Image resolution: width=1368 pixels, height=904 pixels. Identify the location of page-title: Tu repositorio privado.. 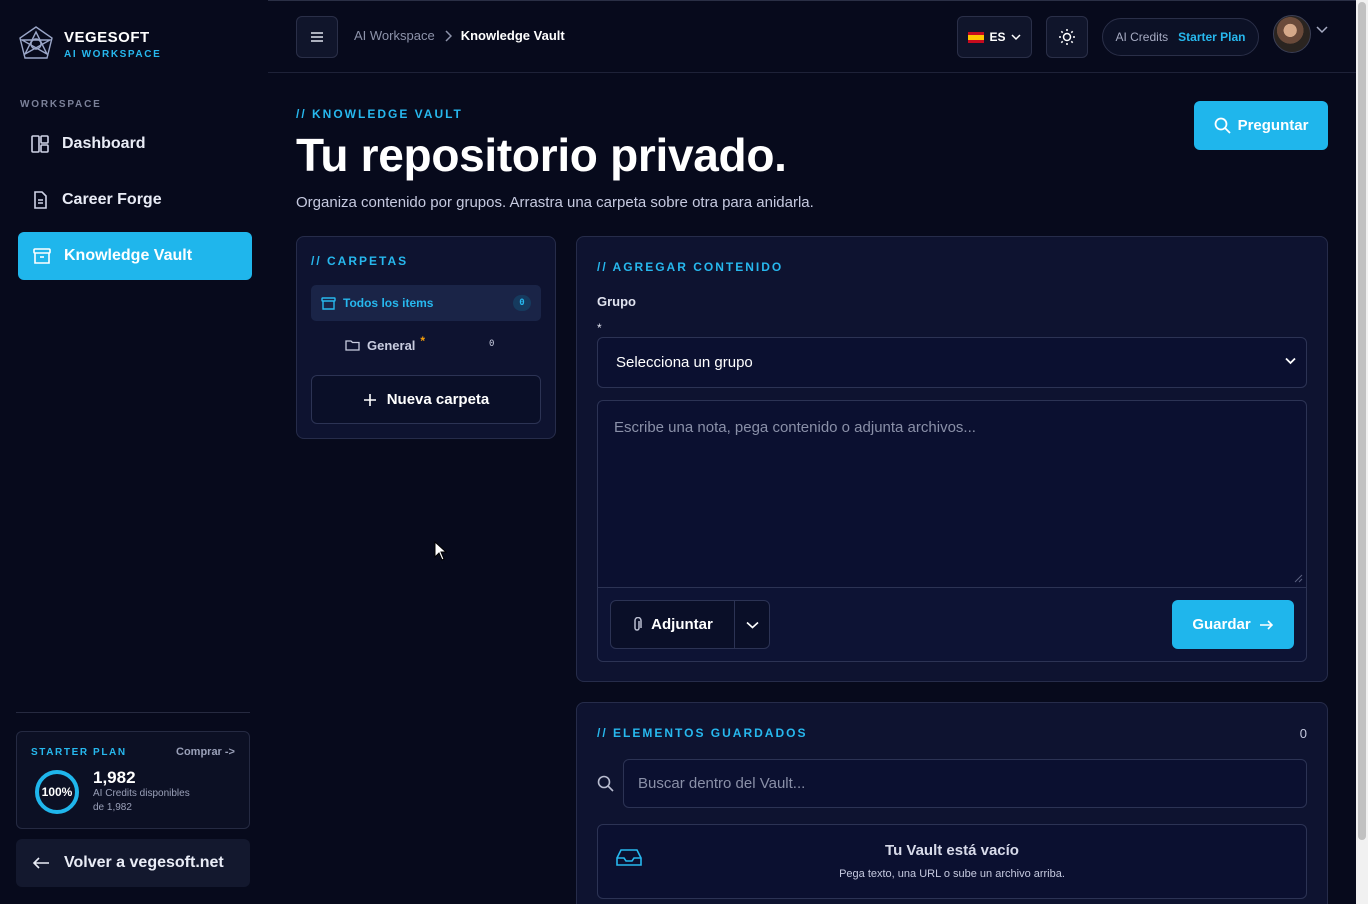
(541, 155).